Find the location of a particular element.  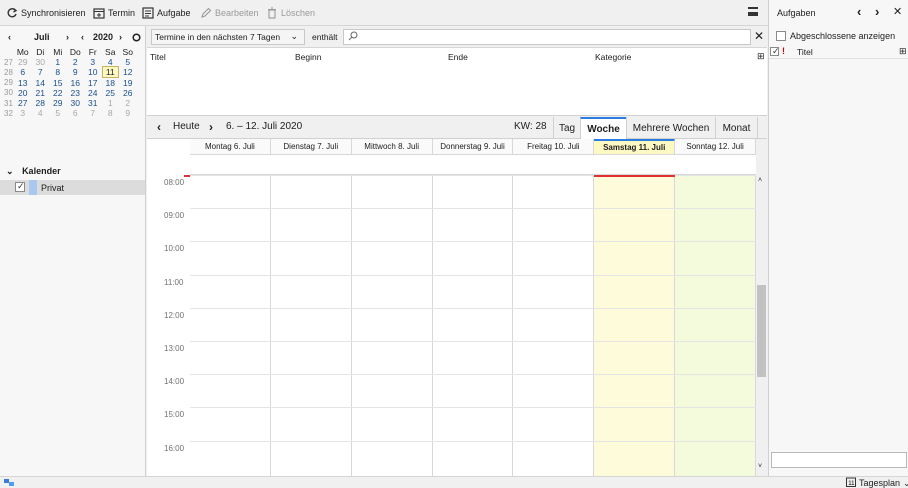

tab-multiweek: Mehrere Wochen is located at coordinates (670, 128).